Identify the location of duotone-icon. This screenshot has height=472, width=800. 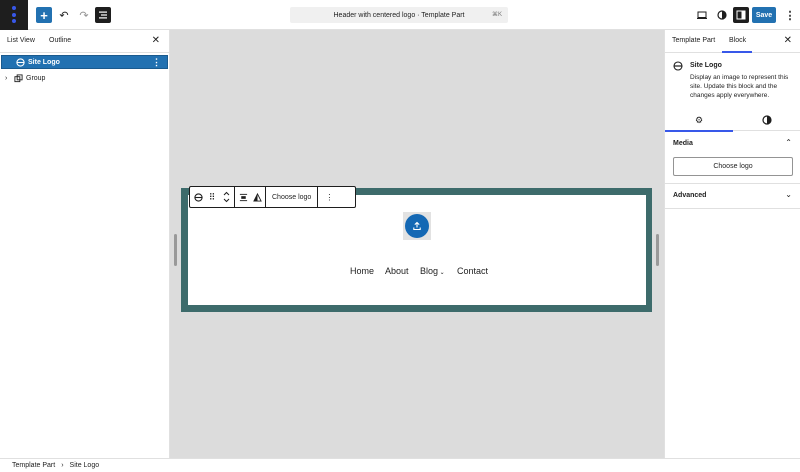
(257, 197).